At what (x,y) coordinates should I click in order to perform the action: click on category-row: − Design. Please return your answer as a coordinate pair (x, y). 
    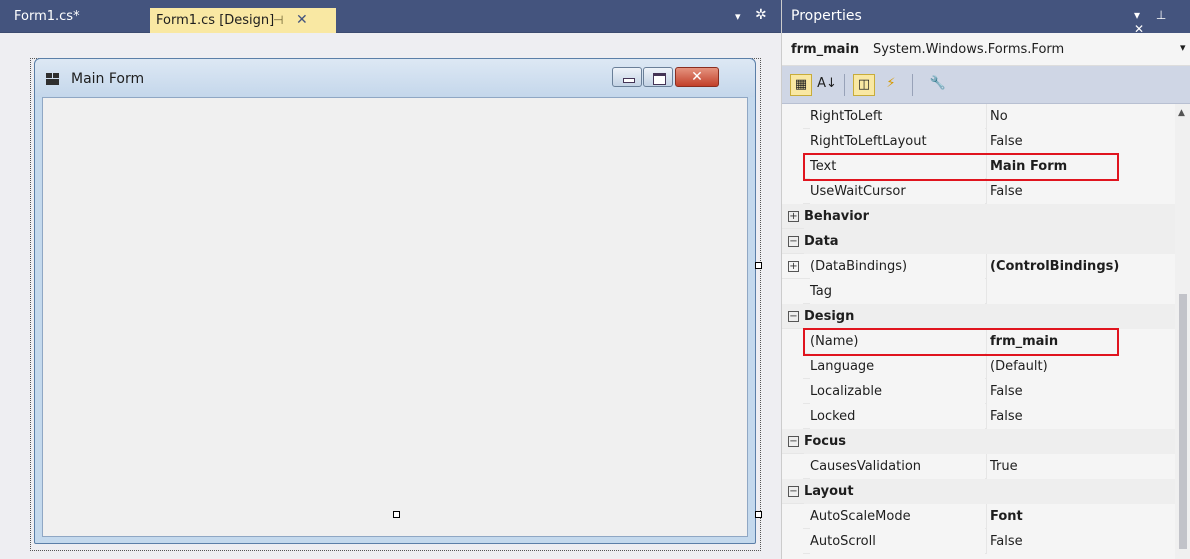
    Looking at the image, I should click on (978, 316).